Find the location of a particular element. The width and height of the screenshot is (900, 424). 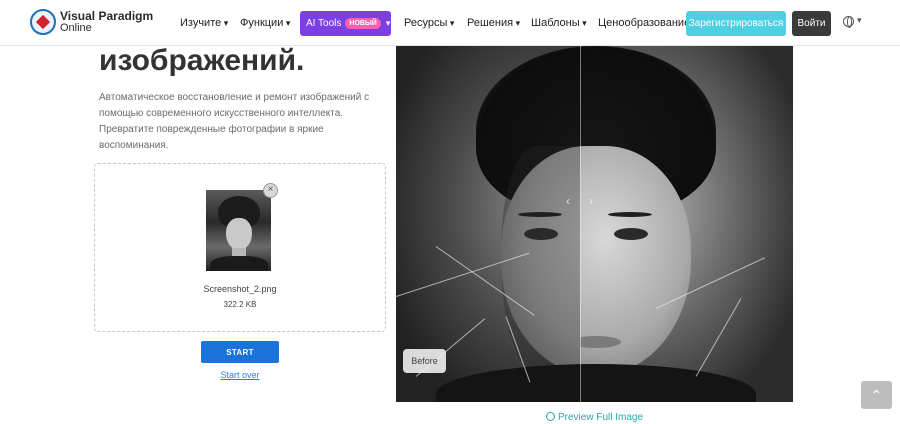

preview-full-image-link: Preview Full Image is located at coordinates (594, 417).